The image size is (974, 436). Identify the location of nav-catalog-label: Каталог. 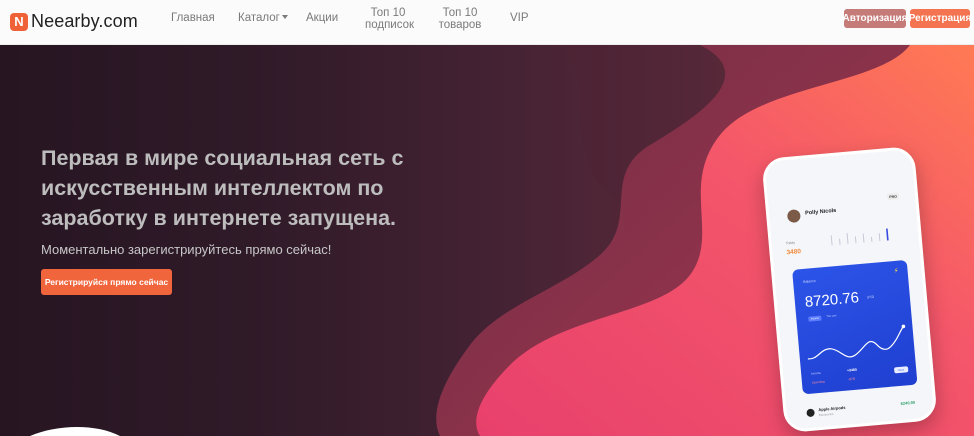
(259, 18).